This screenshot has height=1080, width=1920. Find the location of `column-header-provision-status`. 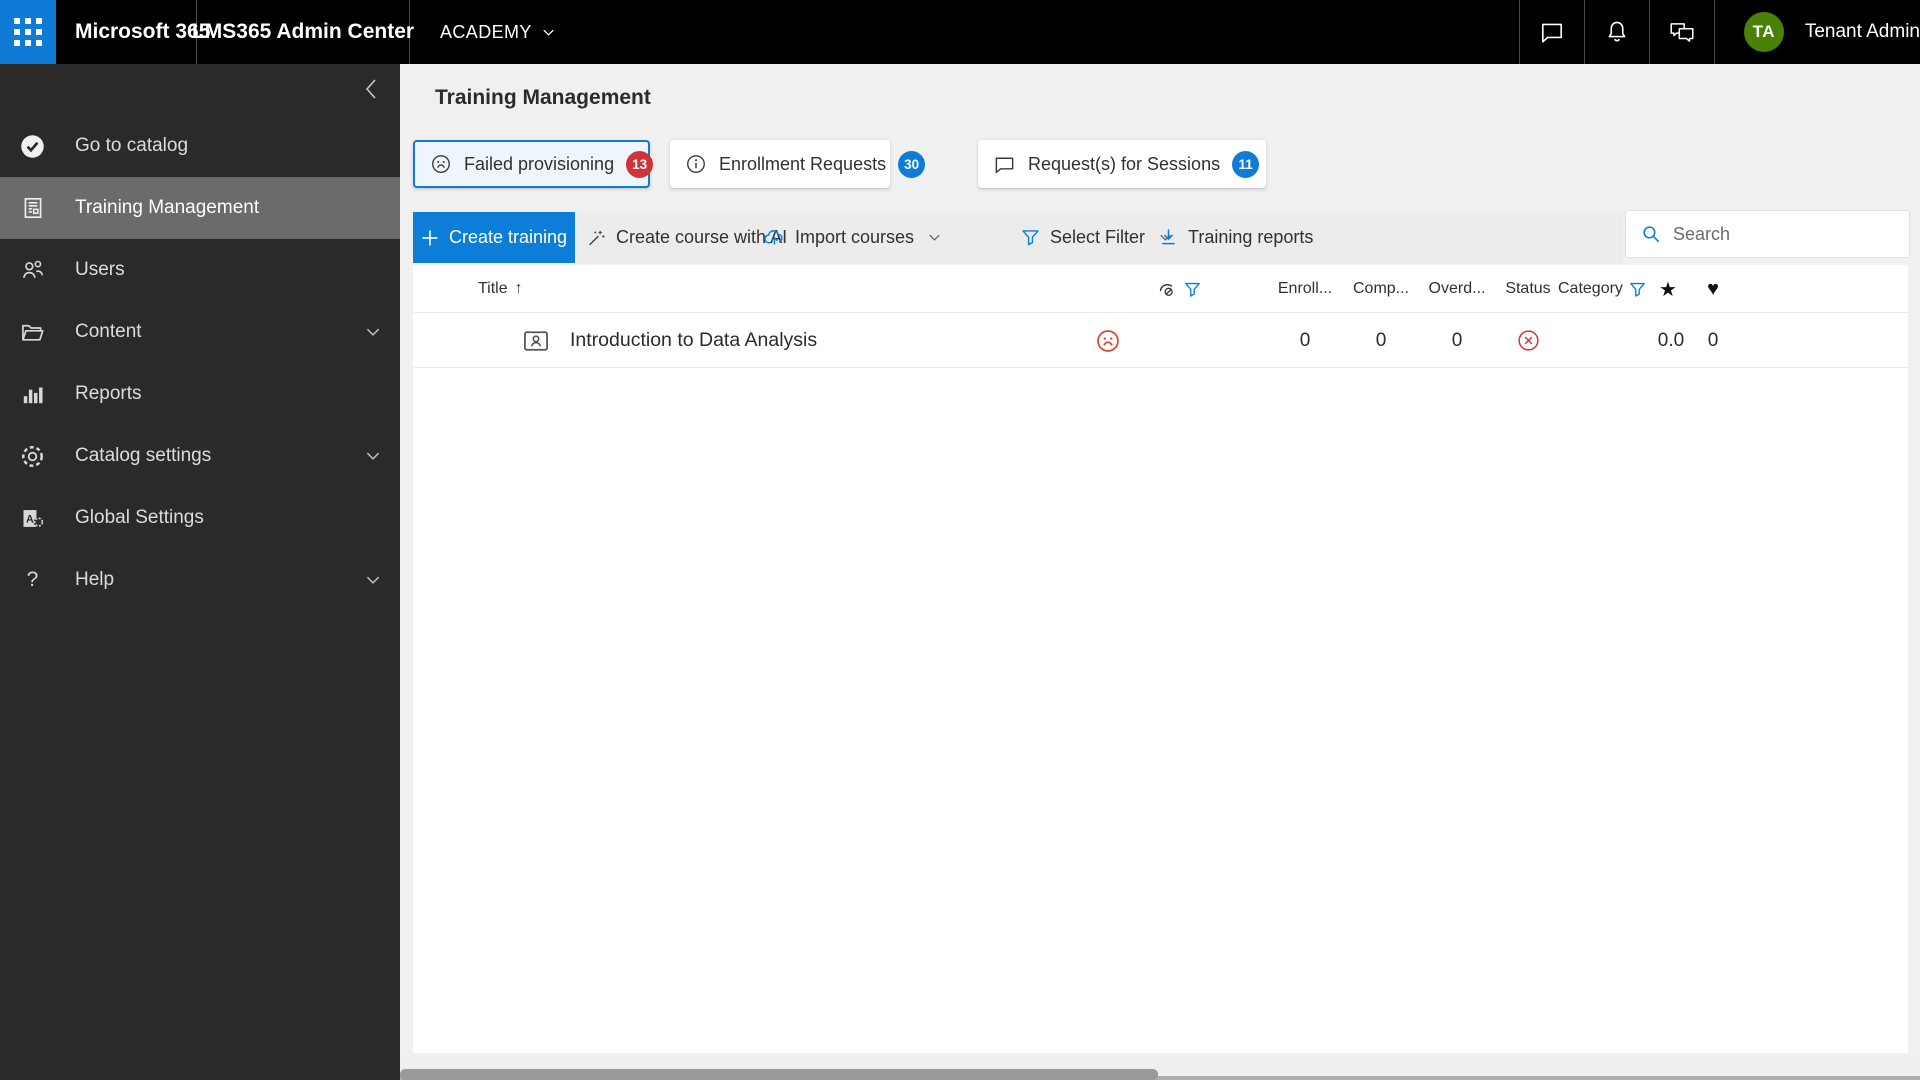

column-header-provision-status is located at coordinates (1178, 289).